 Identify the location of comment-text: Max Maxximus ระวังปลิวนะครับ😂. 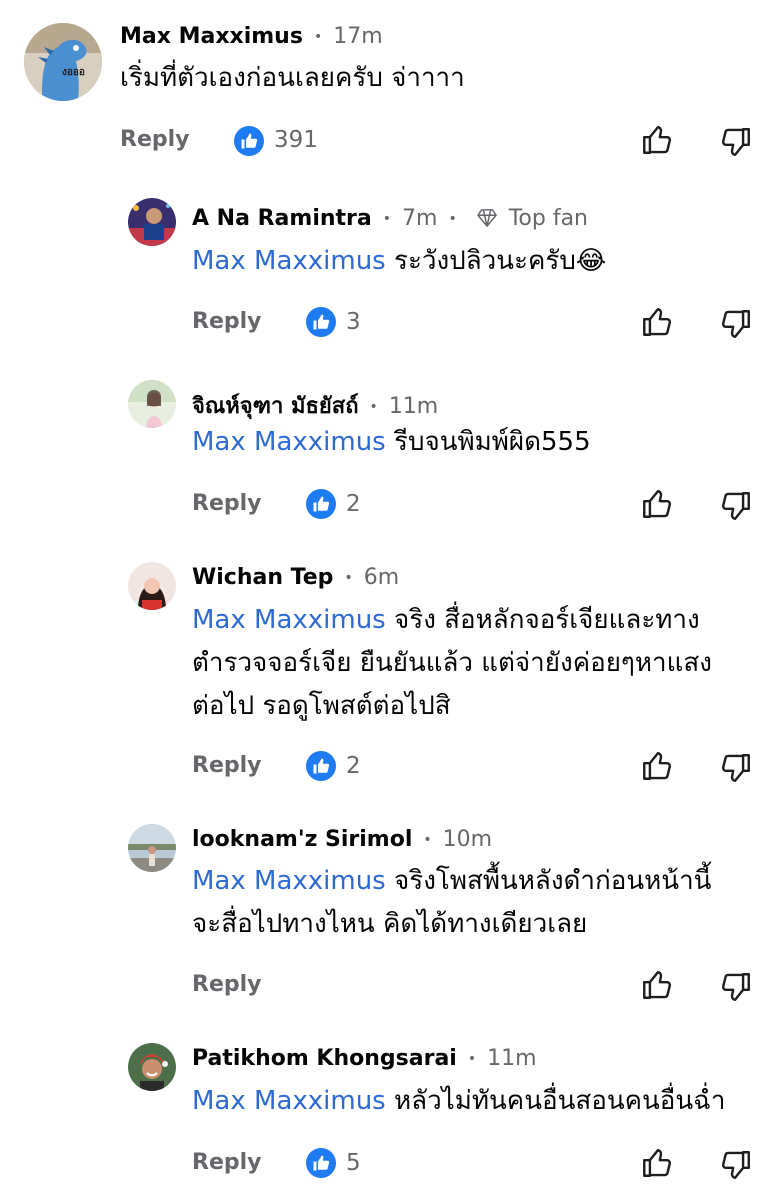
(399, 261).